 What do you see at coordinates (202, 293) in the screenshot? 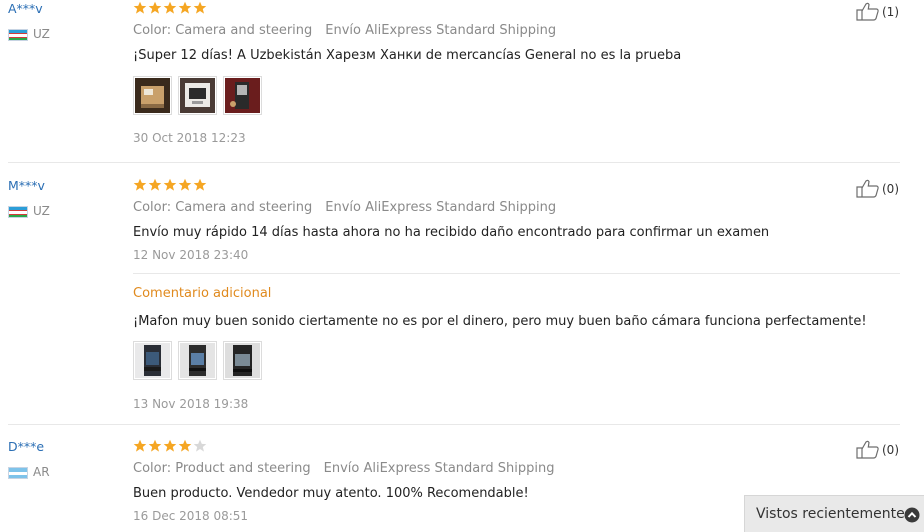
I see `additional-comment-label: Comentario adicional` at bounding box center [202, 293].